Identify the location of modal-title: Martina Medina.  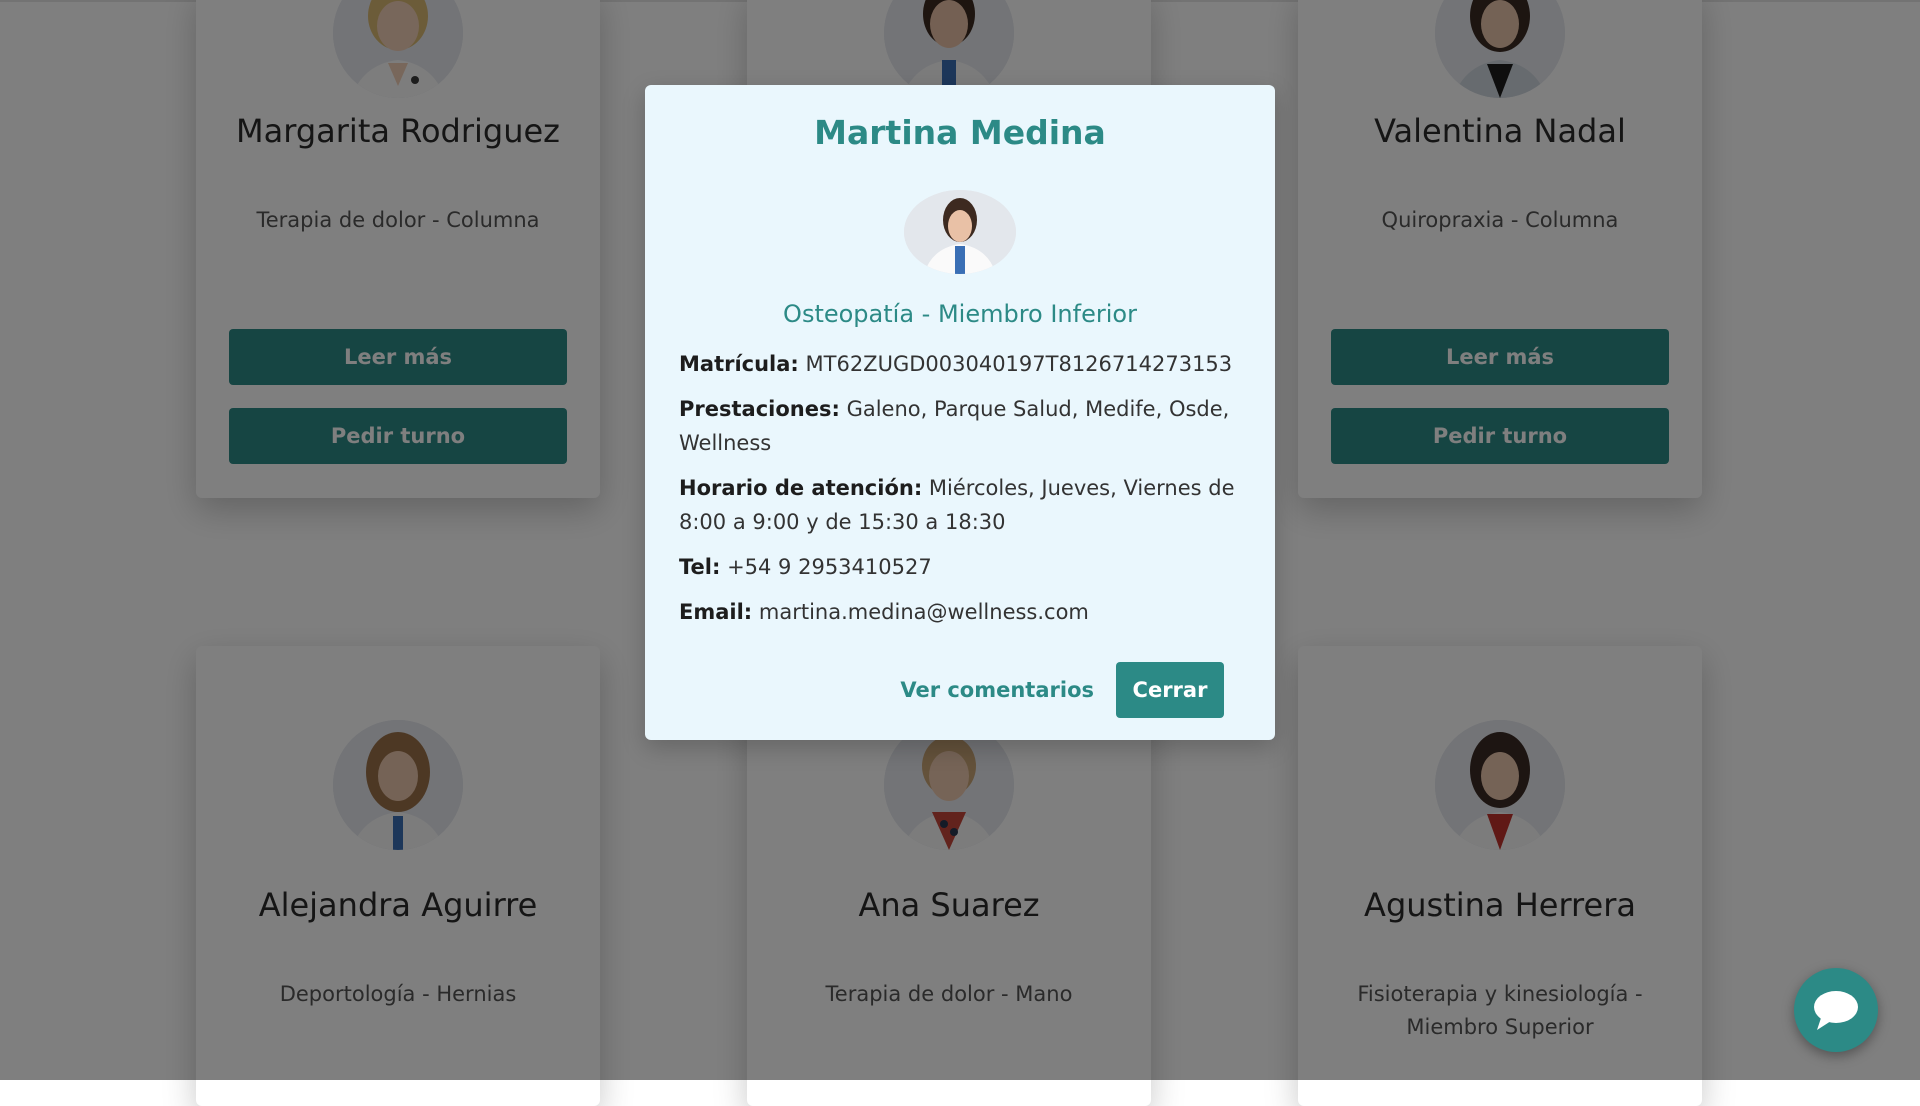
(960, 132).